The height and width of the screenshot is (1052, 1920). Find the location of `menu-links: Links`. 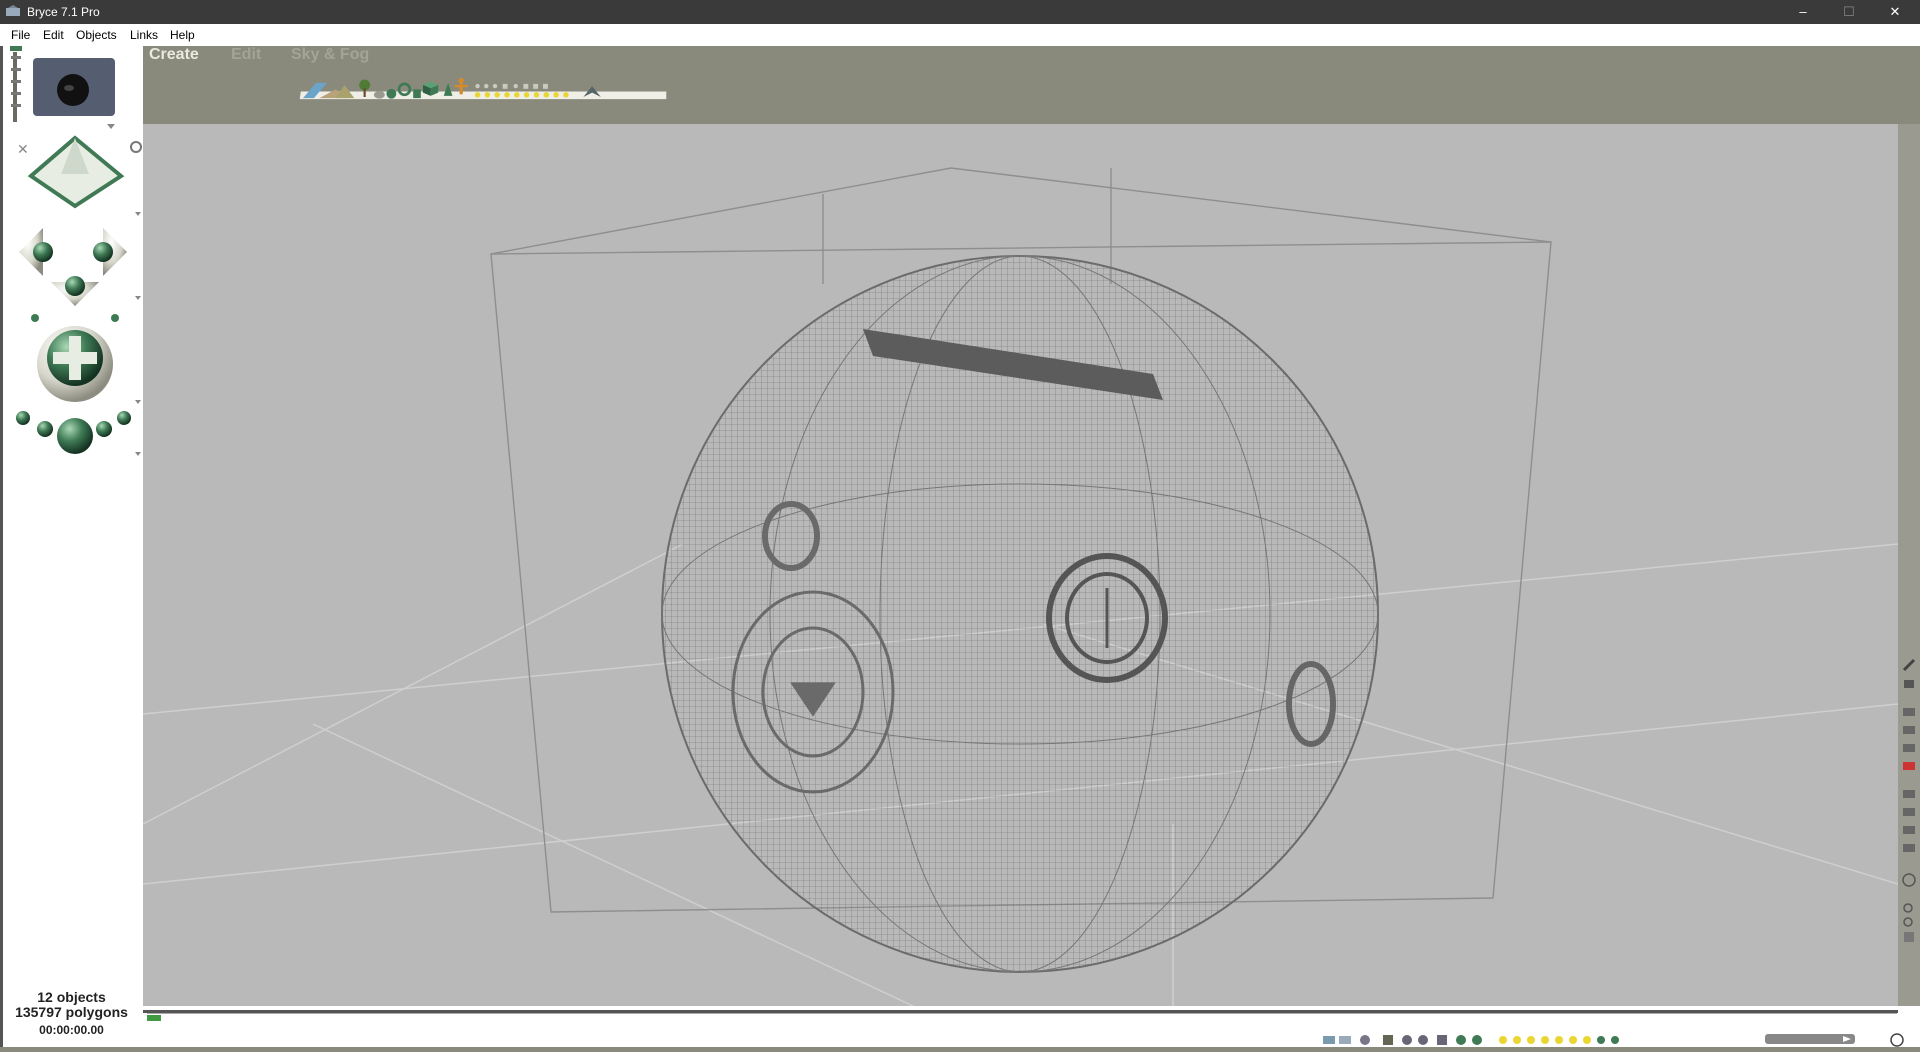

menu-links: Links is located at coordinates (144, 35).